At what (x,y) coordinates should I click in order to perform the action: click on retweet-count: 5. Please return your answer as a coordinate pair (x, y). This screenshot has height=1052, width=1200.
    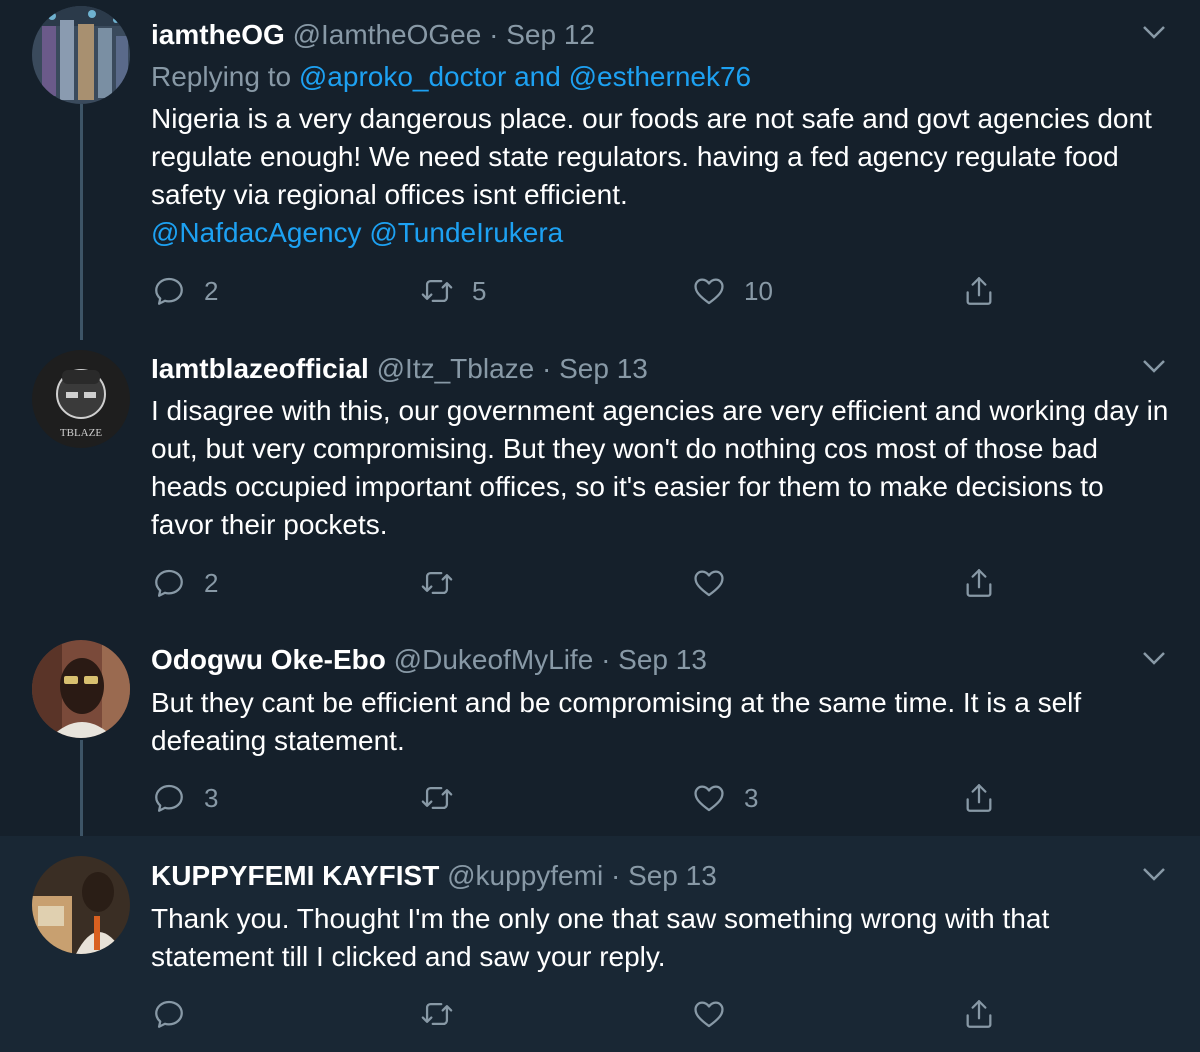
    Looking at the image, I should click on (479, 290).